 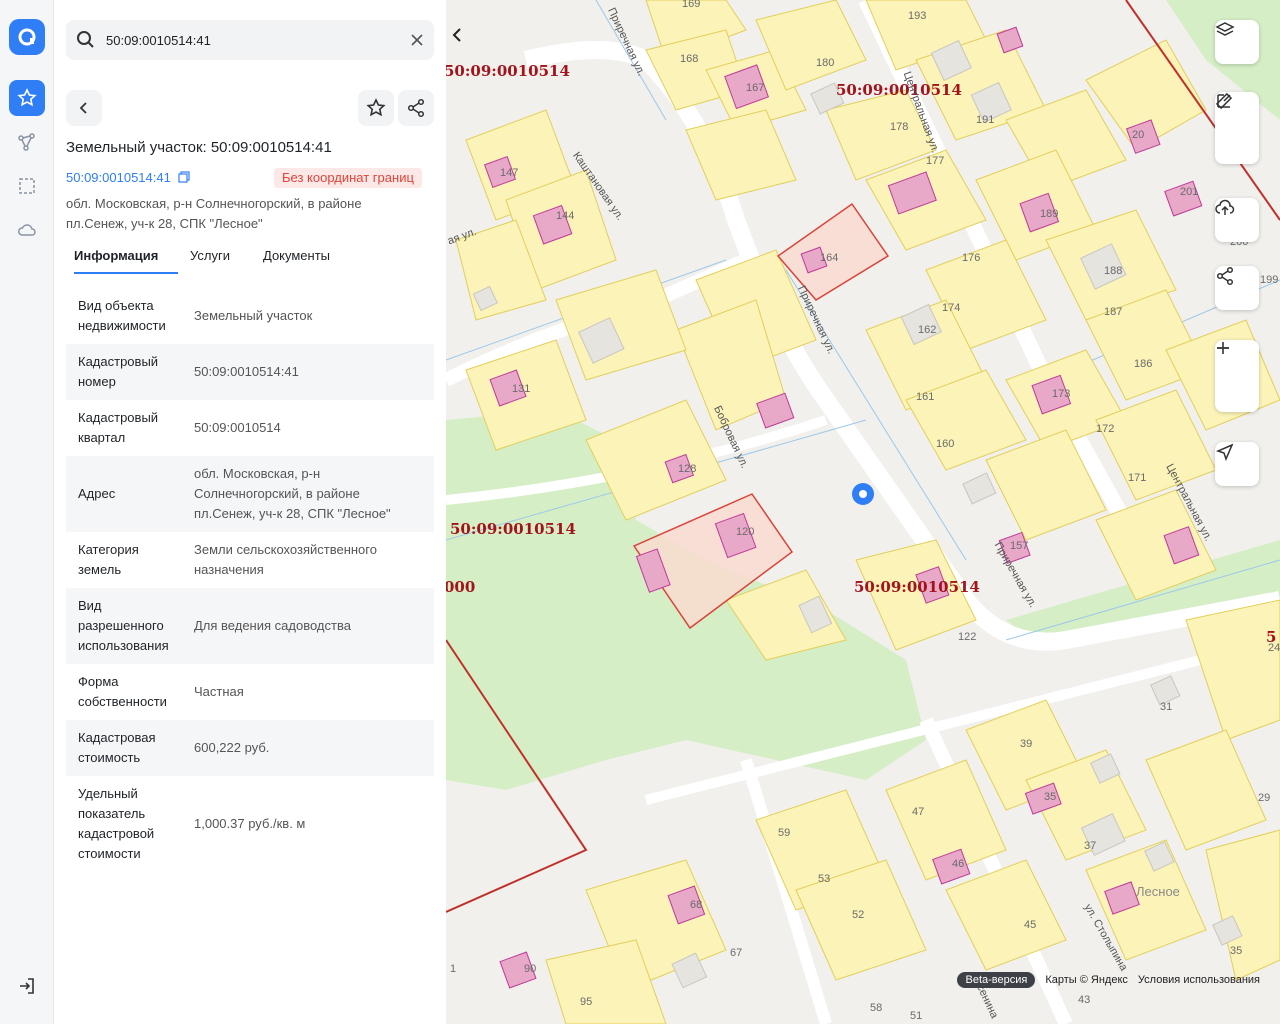 I want to click on property-value: Частная, so click(x=219, y=691).